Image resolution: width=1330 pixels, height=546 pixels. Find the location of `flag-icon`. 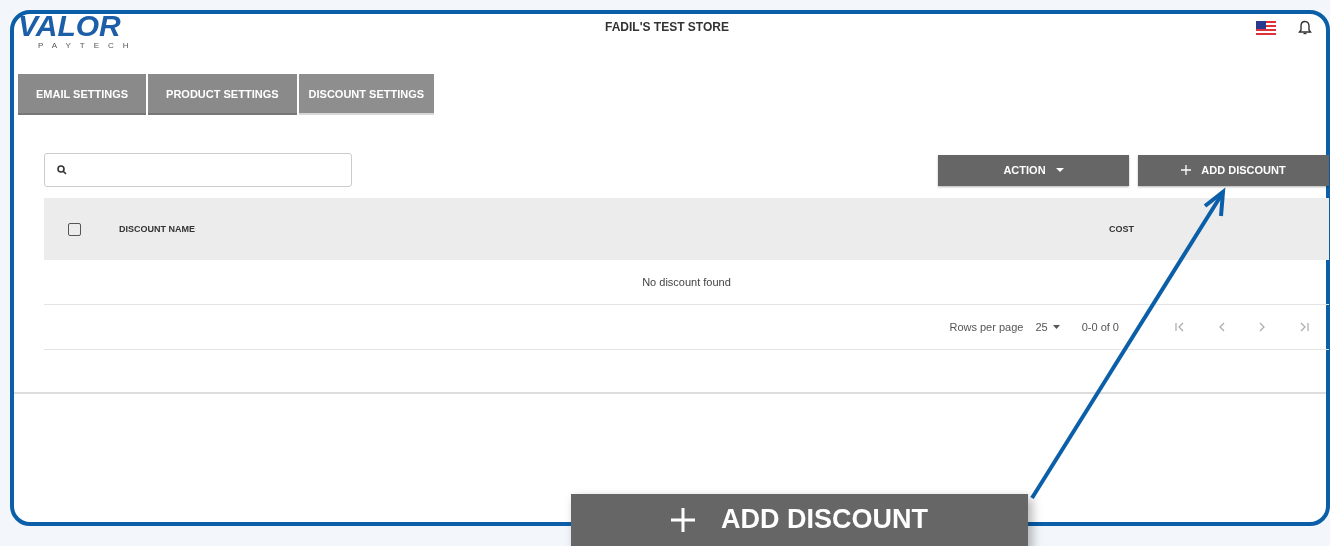

flag-icon is located at coordinates (1266, 28).